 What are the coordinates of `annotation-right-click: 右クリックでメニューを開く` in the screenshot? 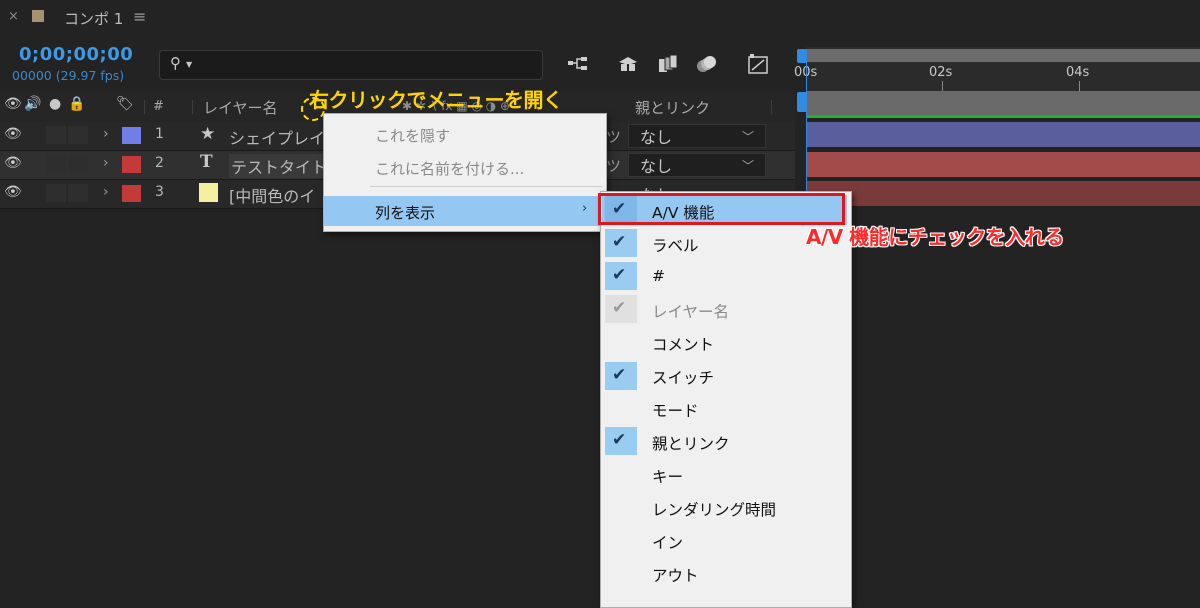 It's located at (436, 100).